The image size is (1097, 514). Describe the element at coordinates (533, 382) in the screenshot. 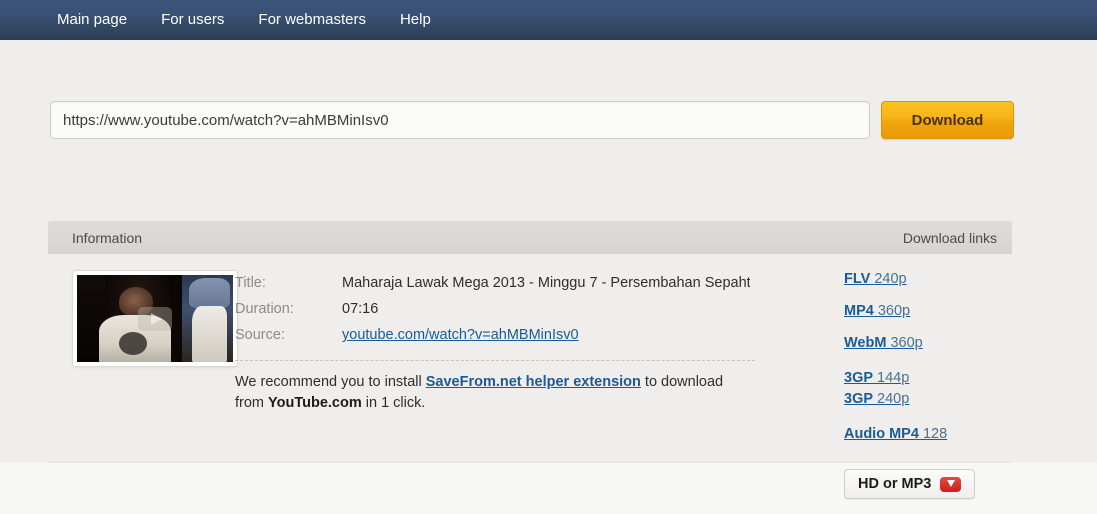

I see `savefrom-helper-extension-link: SaveFrom.net helper extension` at that location.